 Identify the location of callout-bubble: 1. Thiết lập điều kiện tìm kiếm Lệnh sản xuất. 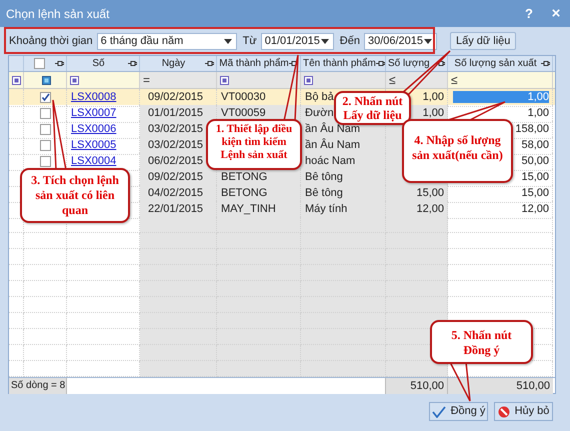
(254, 144).